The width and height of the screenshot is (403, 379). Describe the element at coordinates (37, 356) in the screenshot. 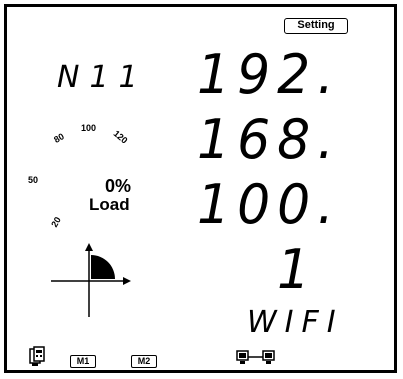

I see `device-icon` at that location.